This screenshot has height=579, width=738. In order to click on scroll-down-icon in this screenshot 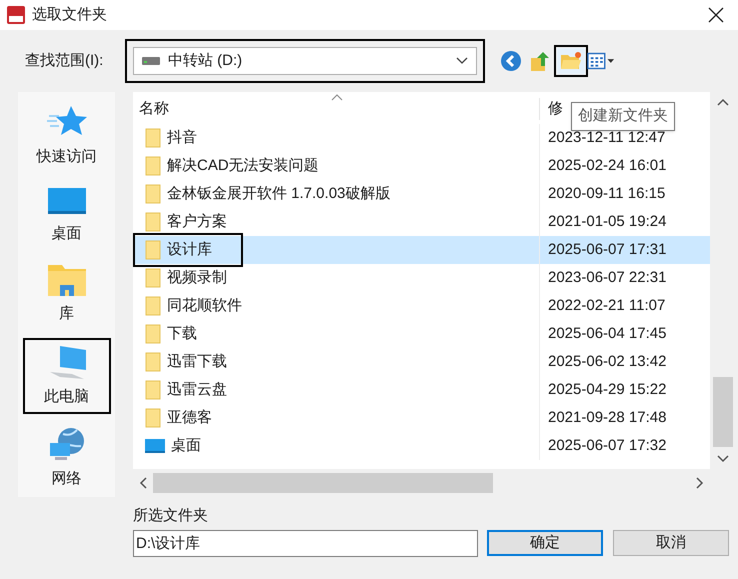, I will do `click(722, 459)`.